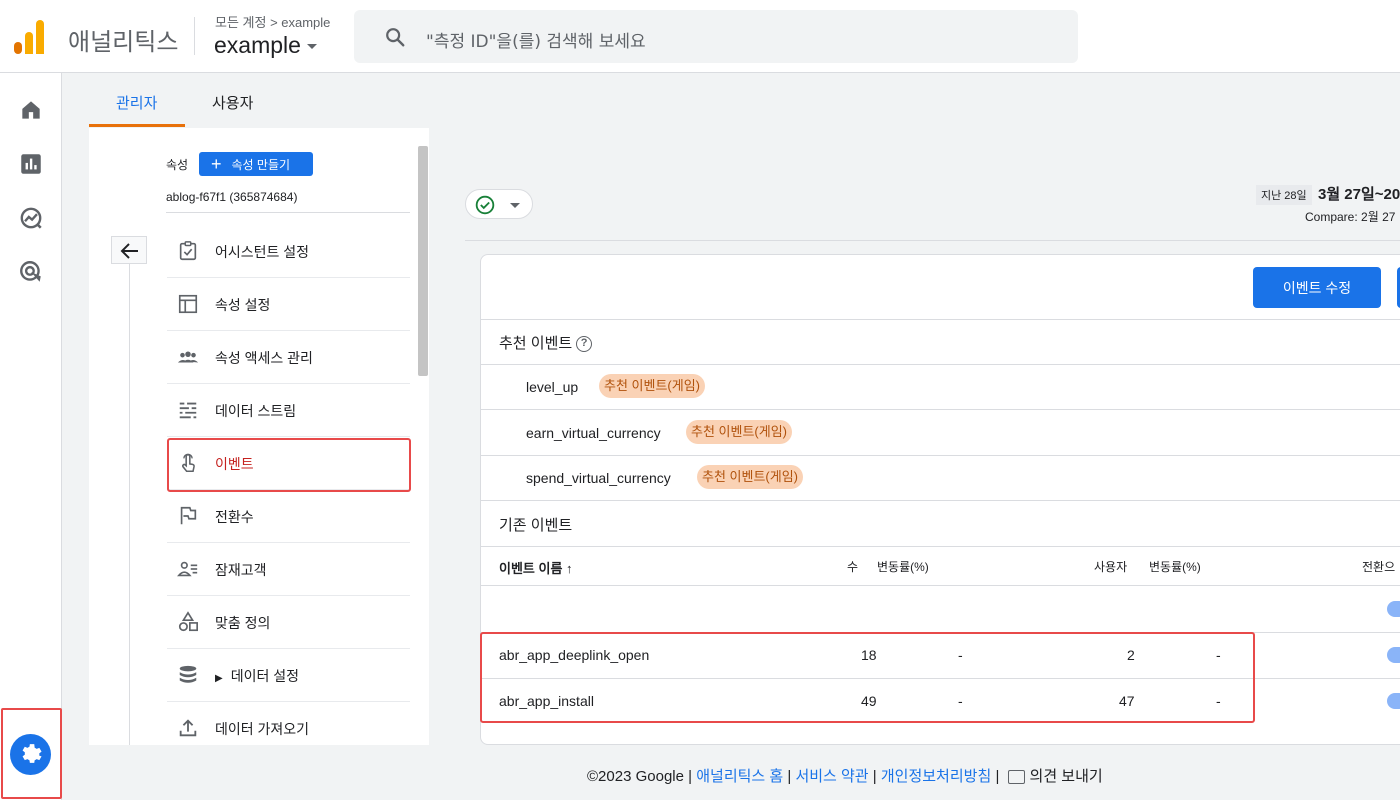 The image size is (1400, 800). Describe the element at coordinates (1110, 566) in the screenshot. I see `column-header-users: 사용자` at that location.